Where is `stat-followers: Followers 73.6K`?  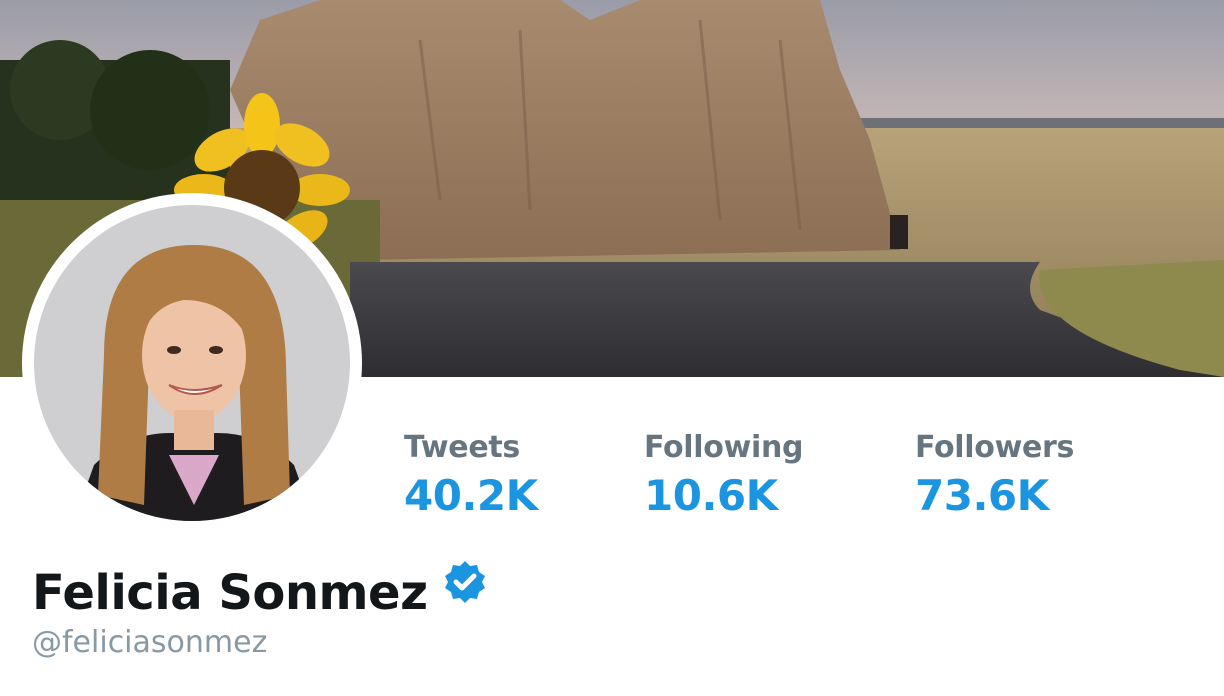
stat-followers: Followers 73.6K is located at coordinates (994, 475).